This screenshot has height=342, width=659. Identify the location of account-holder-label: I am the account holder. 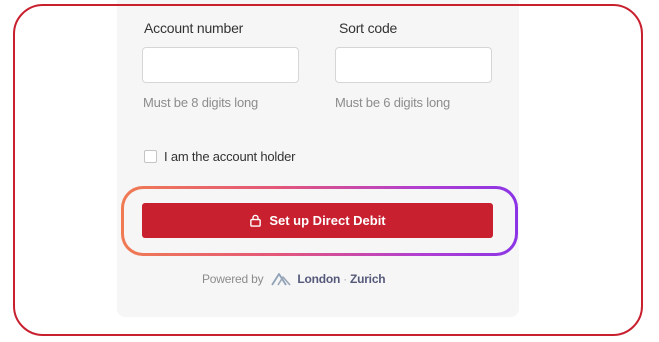
(230, 156).